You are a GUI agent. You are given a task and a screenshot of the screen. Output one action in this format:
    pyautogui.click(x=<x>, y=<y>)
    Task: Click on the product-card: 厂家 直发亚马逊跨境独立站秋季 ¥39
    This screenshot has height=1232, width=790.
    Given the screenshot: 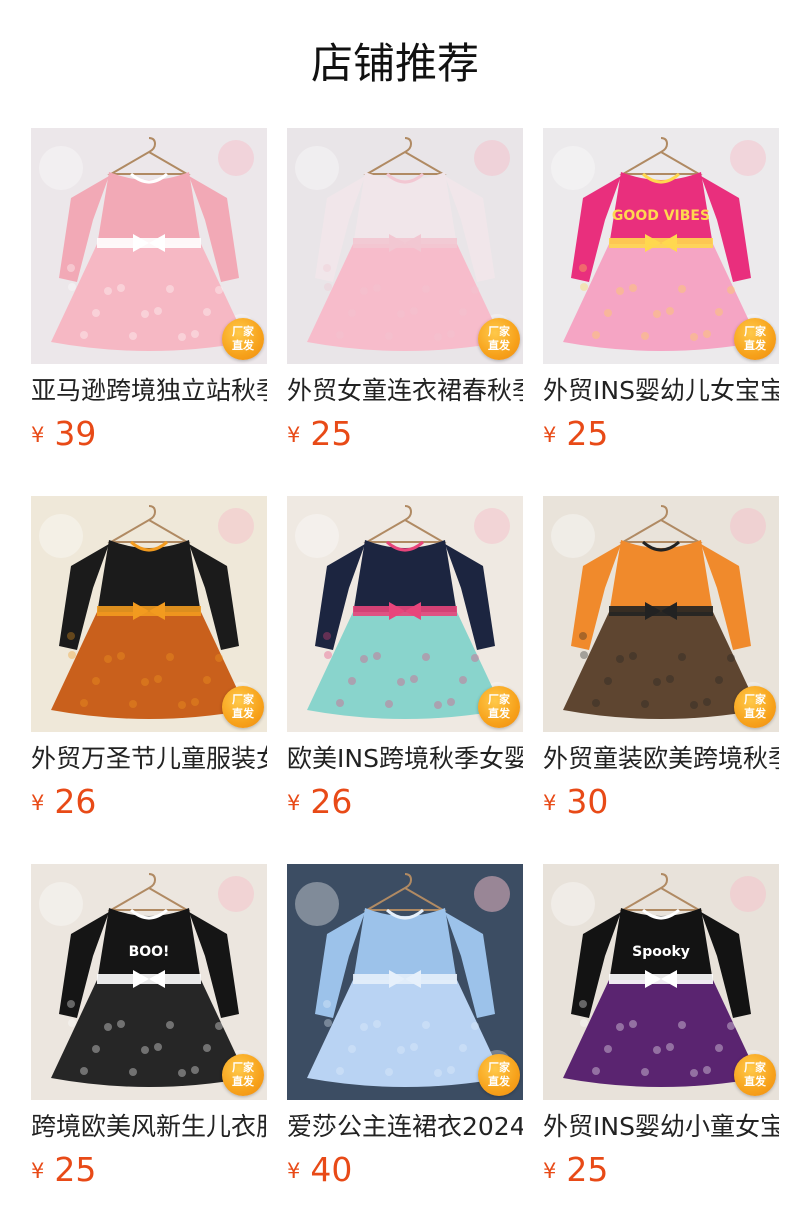 What is the action you would take?
    pyautogui.click(x=149, y=293)
    